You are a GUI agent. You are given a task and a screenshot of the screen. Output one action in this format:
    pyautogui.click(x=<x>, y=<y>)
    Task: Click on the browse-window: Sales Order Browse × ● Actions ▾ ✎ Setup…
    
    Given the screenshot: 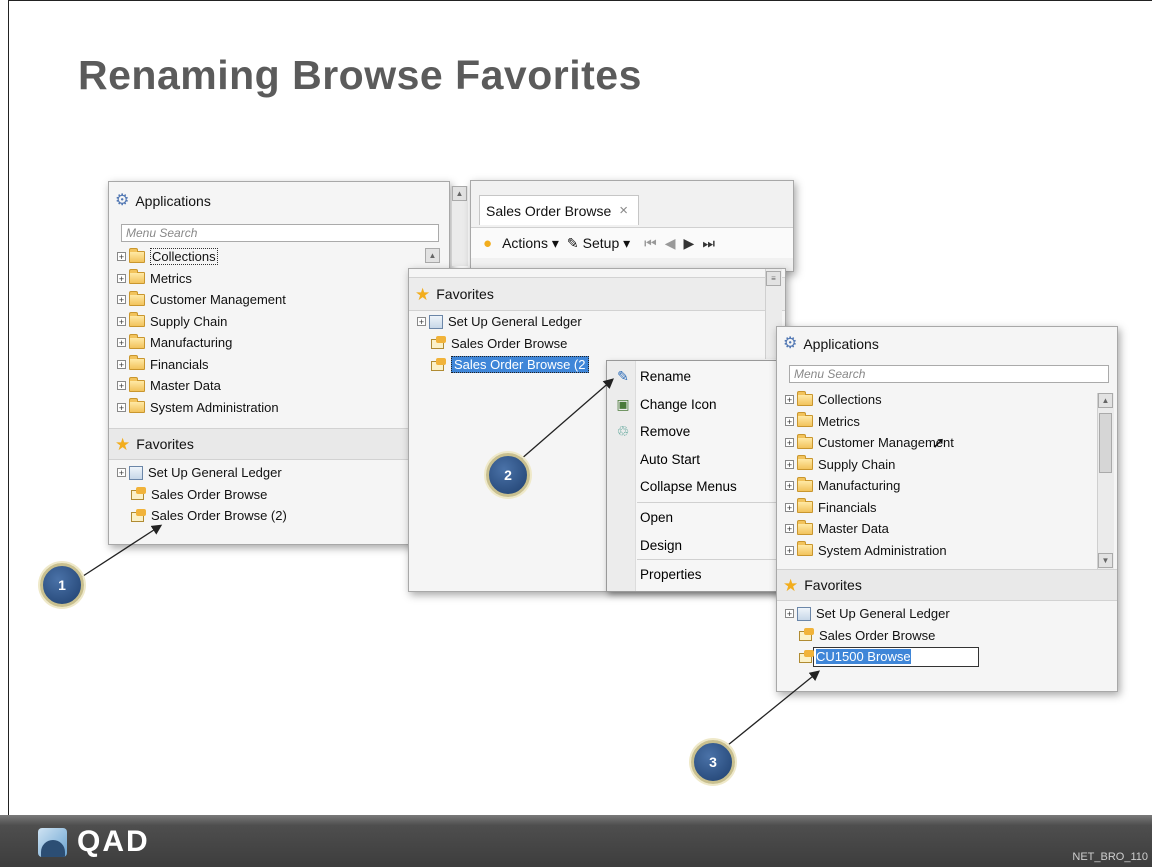 What is the action you would take?
    pyautogui.click(x=632, y=226)
    